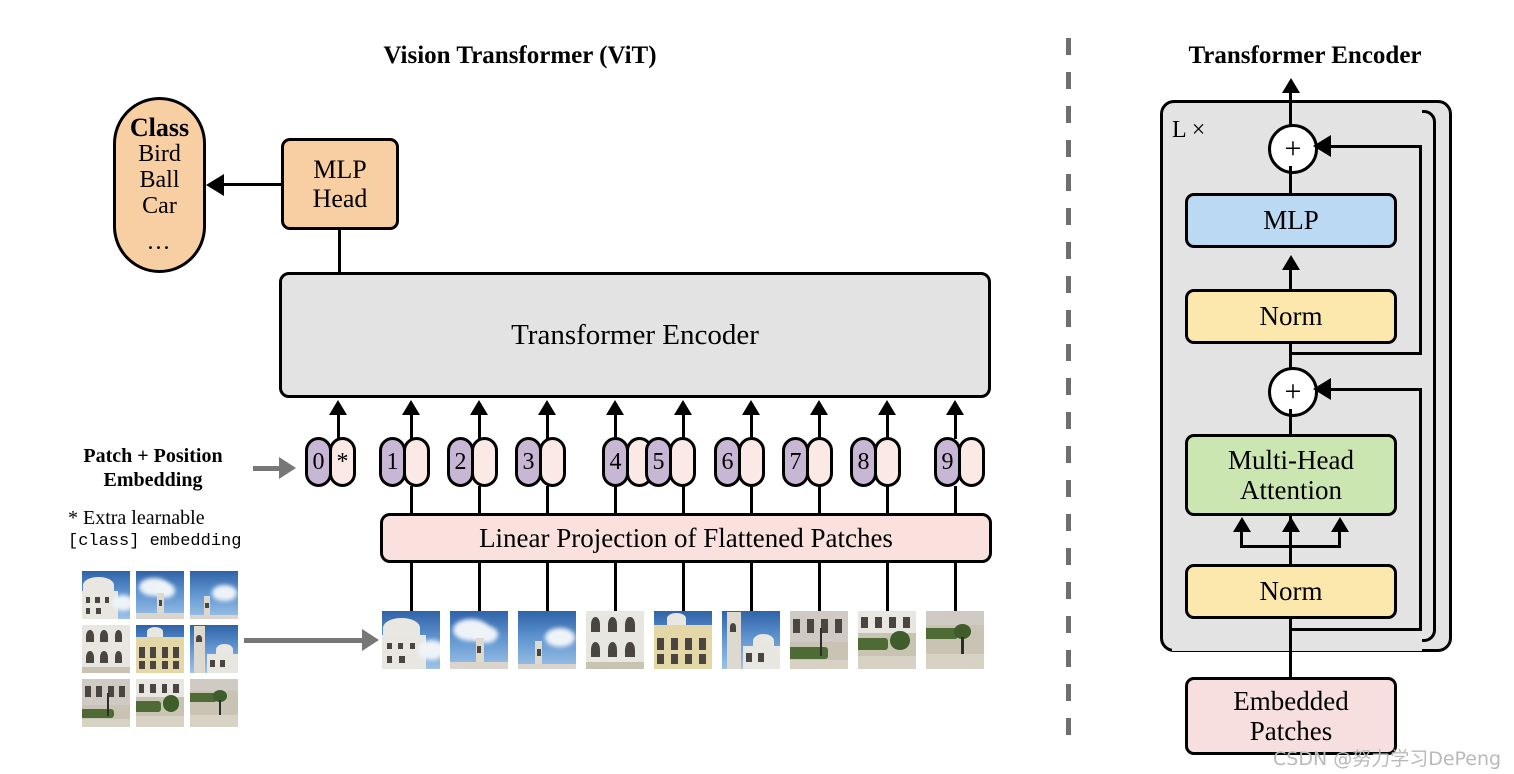 The image size is (1514, 774). What do you see at coordinates (1189, 130) in the screenshot?
I see `repeat-count-label: L ×` at bounding box center [1189, 130].